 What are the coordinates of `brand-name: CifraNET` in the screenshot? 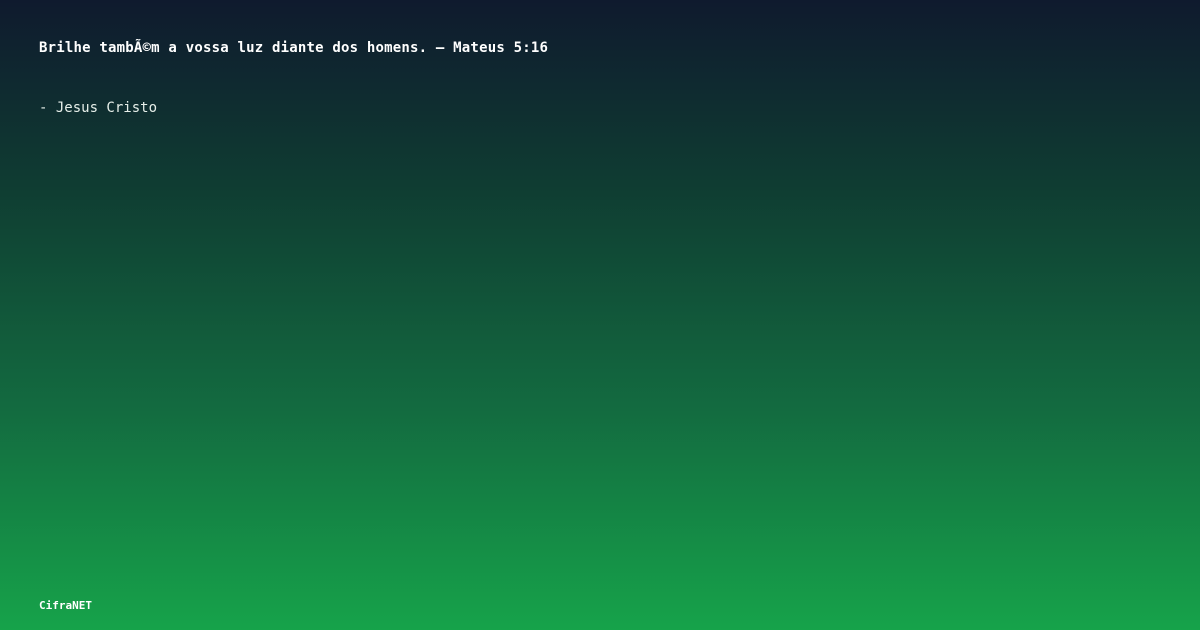 It's located at (65, 605).